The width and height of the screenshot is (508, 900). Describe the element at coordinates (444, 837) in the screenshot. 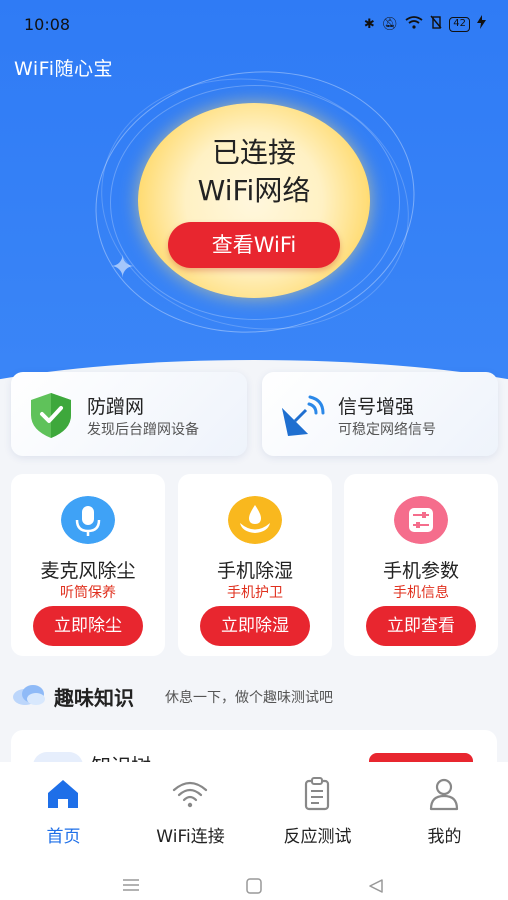

I see `nav-label: 我的` at that location.